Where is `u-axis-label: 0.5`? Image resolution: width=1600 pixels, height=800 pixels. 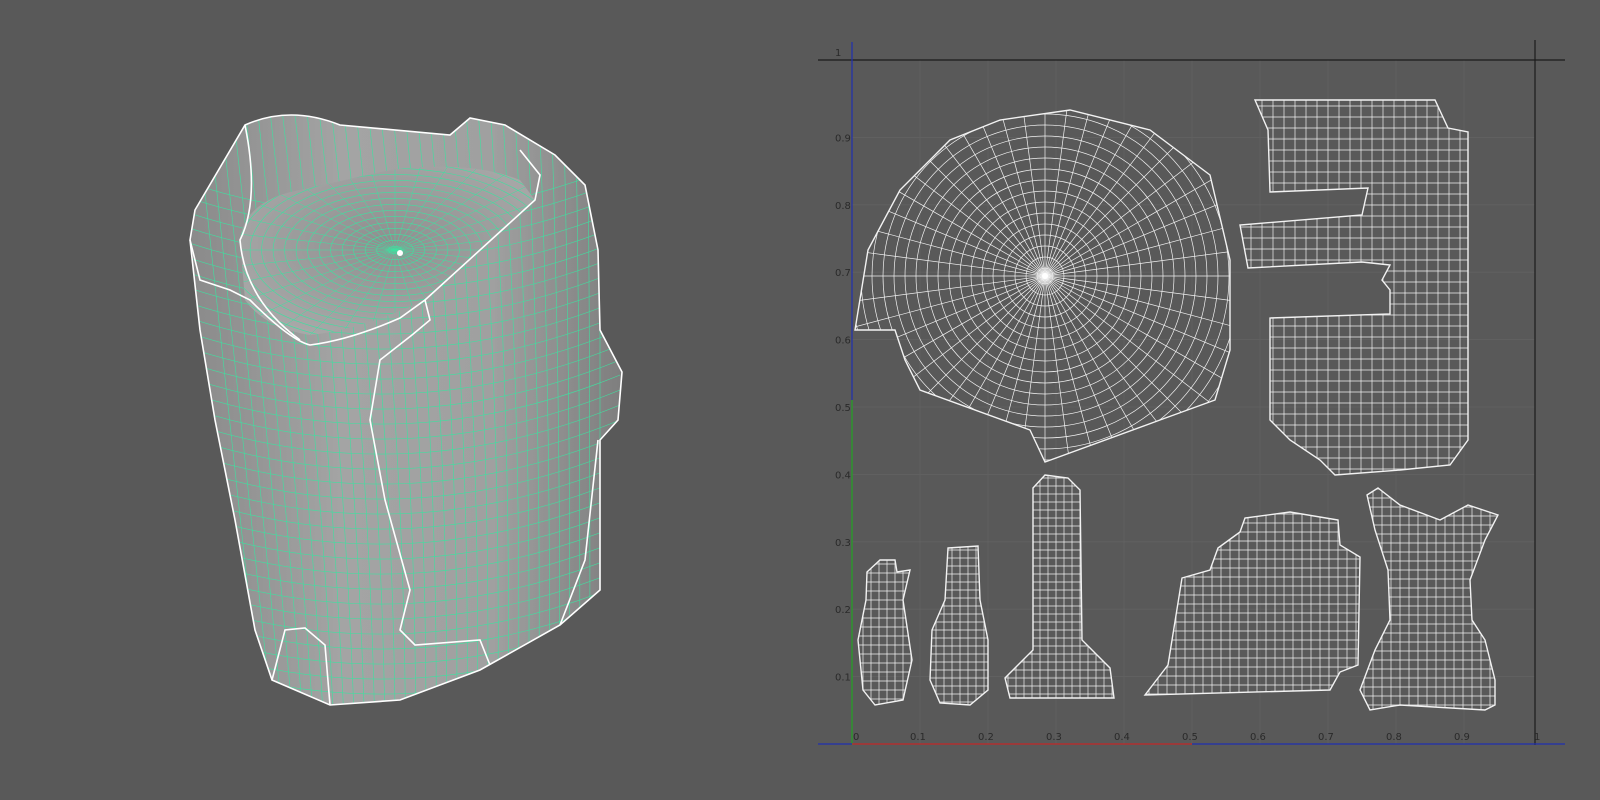
u-axis-label: 0.5 is located at coordinates (1190, 737).